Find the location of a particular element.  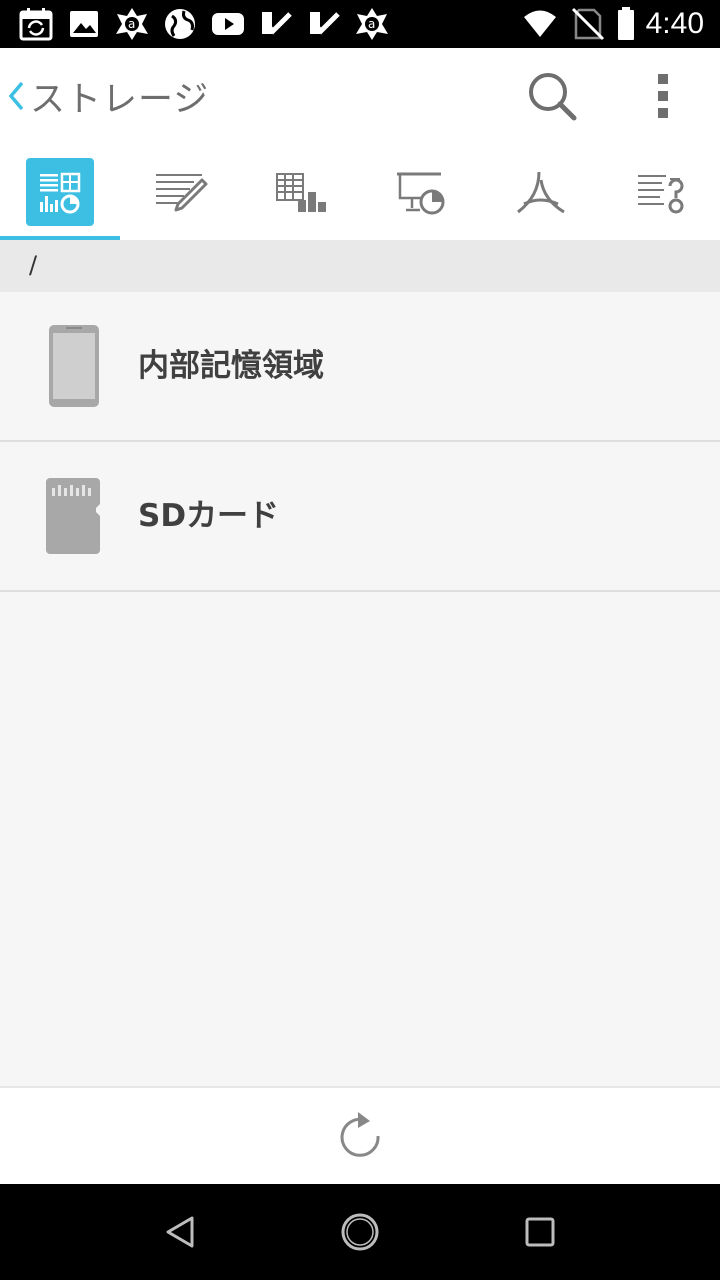

path-bar: / is located at coordinates (360, 266).